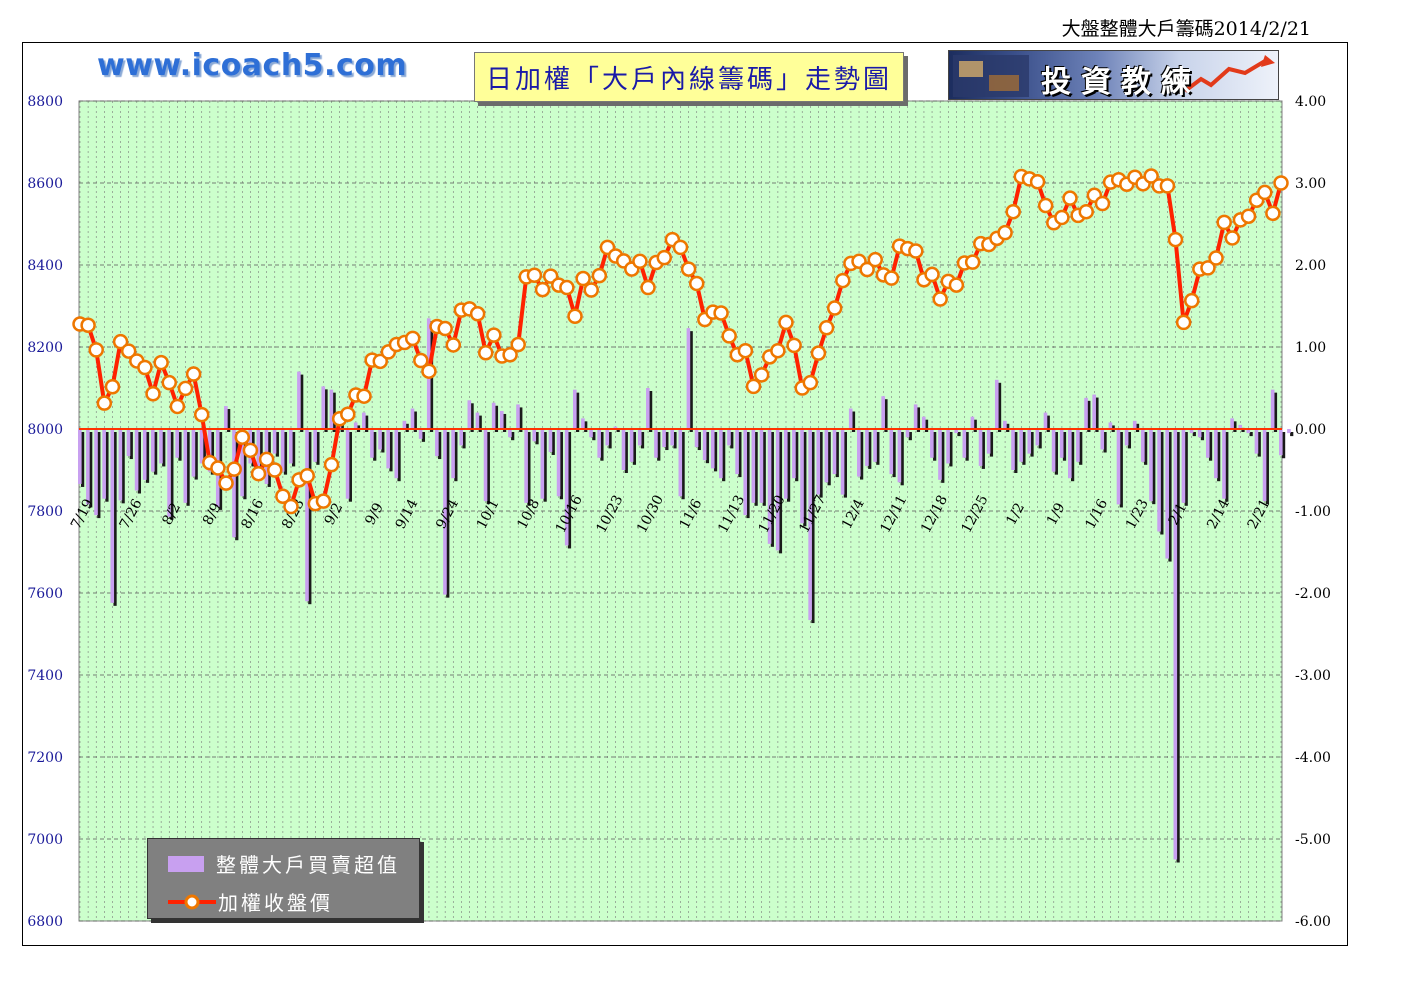  What do you see at coordinates (45, 758) in the screenshot?
I see `y-left-tick-label: 7200` at bounding box center [45, 758].